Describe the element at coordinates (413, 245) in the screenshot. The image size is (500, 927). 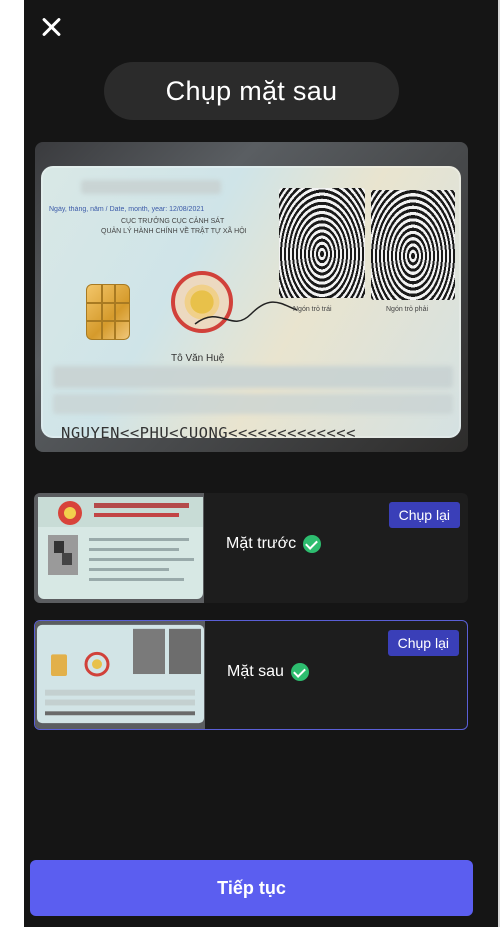
I see `right-fingerprint` at that location.